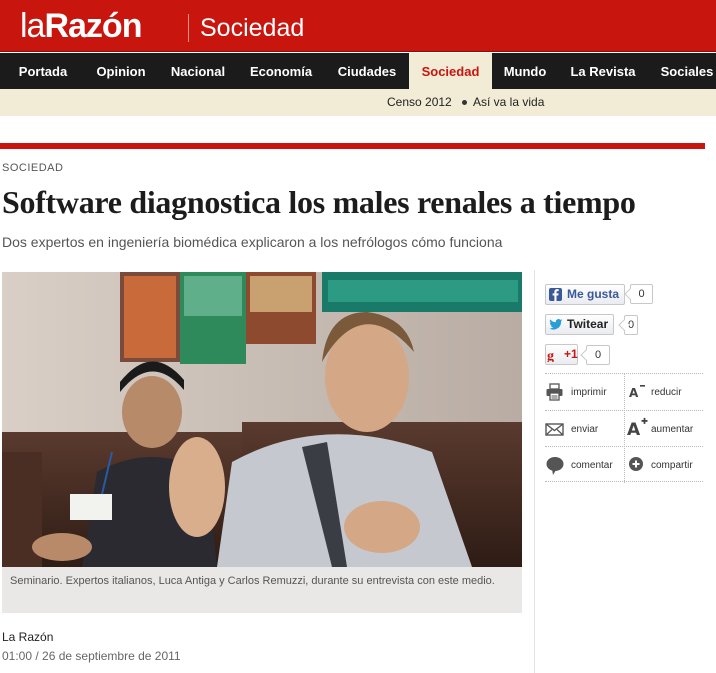 The width and height of the screenshot is (716, 673). I want to click on google-plus-icon: g, so click(554, 355).